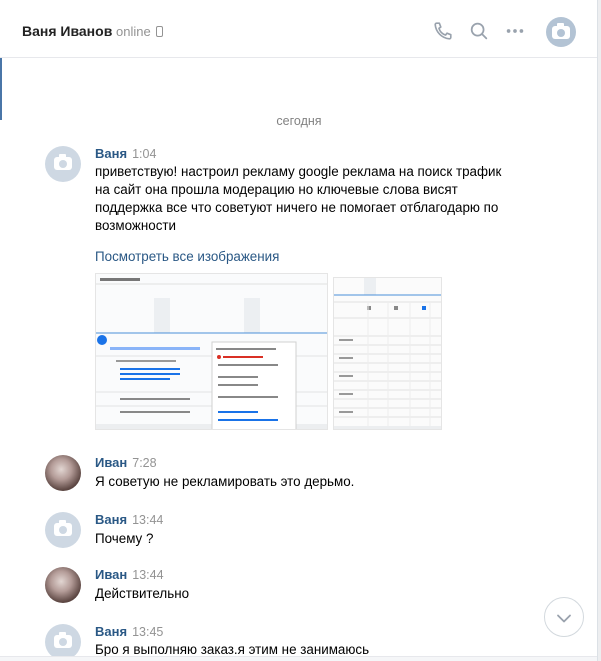  Describe the element at coordinates (225, 481) in the screenshot. I see `message-text: Я советую не рекламировать это дерьмо.` at that location.